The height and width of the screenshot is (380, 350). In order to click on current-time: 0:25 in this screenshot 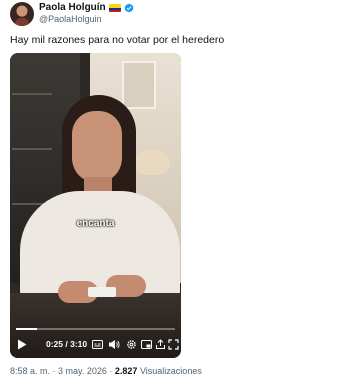, I will do `click(55, 344)`.